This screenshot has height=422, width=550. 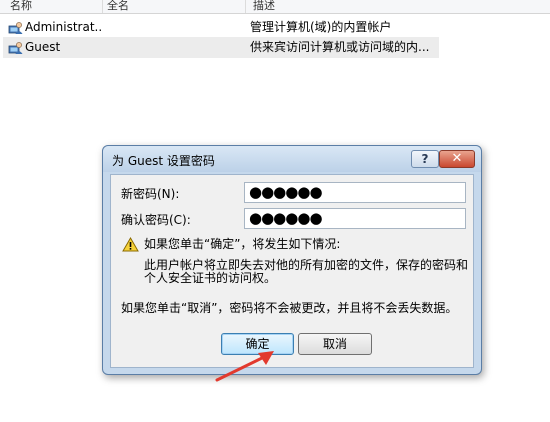 I want to click on dialog-title: 为 Guest 设置密码, so click(x=163, y=161).